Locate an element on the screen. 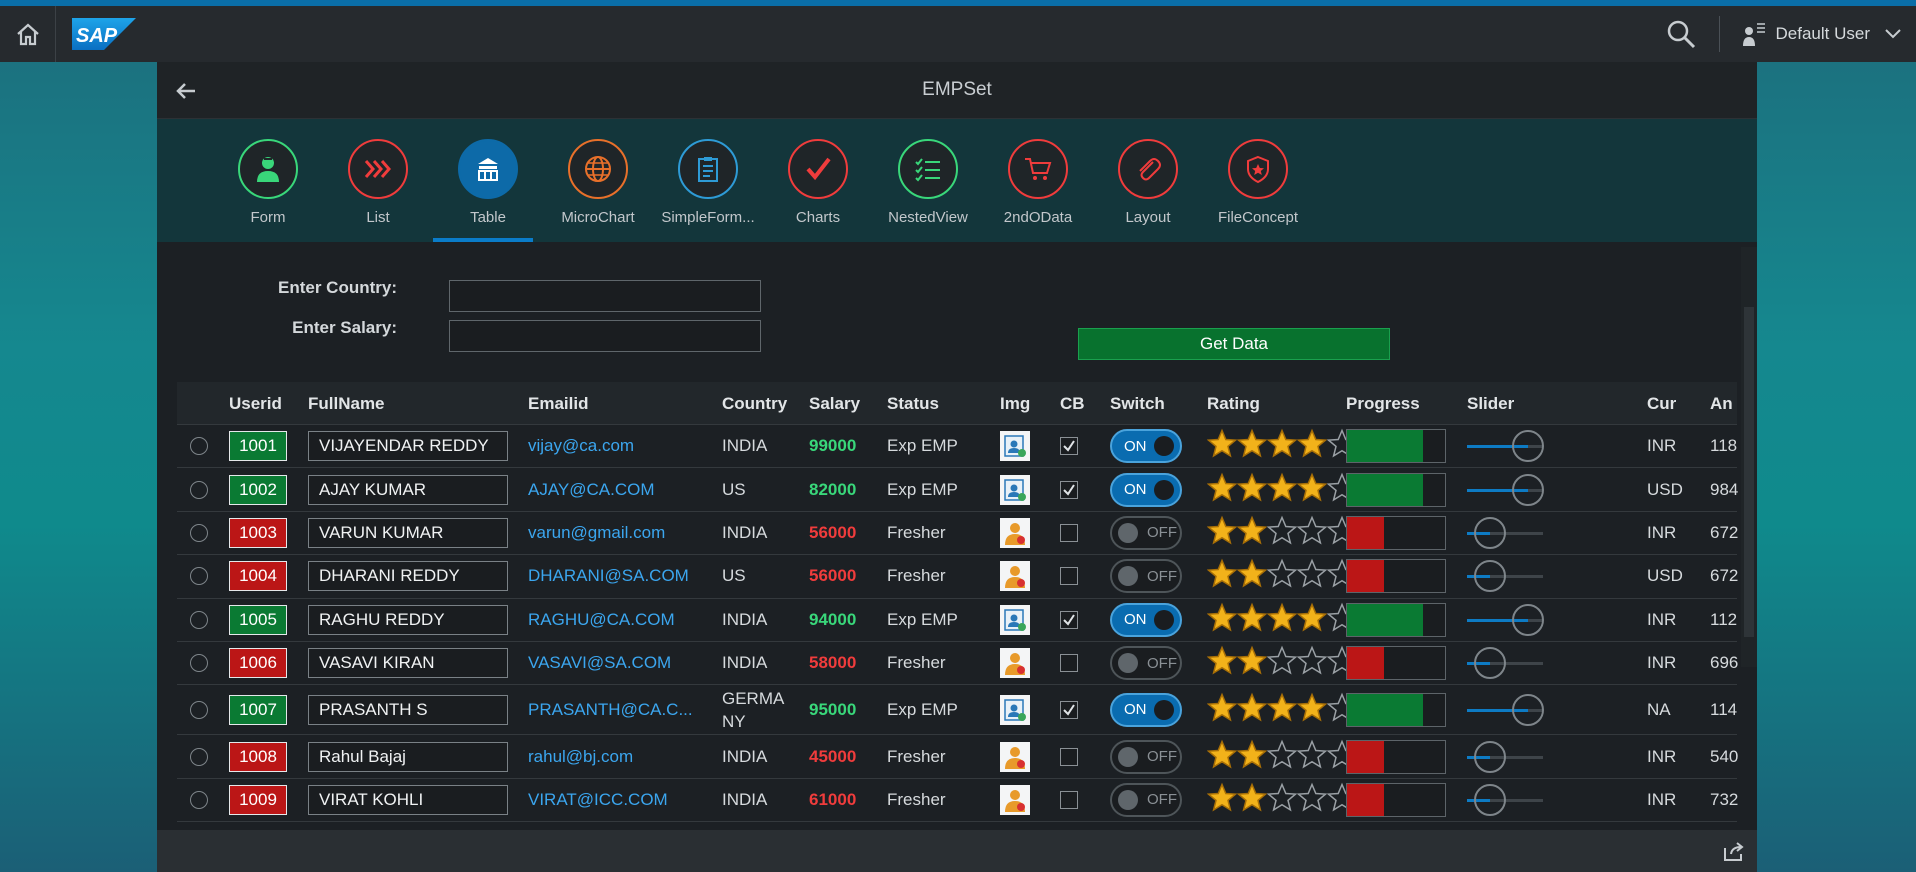  tab-table: Table is located at coordinates (488, 180).